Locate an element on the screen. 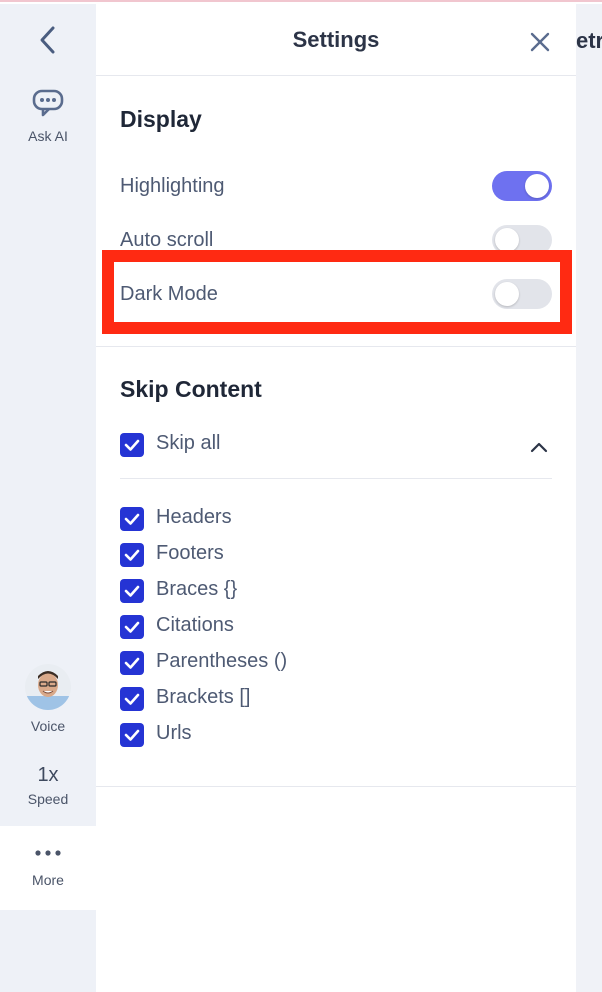 This screenshot has height=992, width=602. close-button is located at coordinates (540, 42).